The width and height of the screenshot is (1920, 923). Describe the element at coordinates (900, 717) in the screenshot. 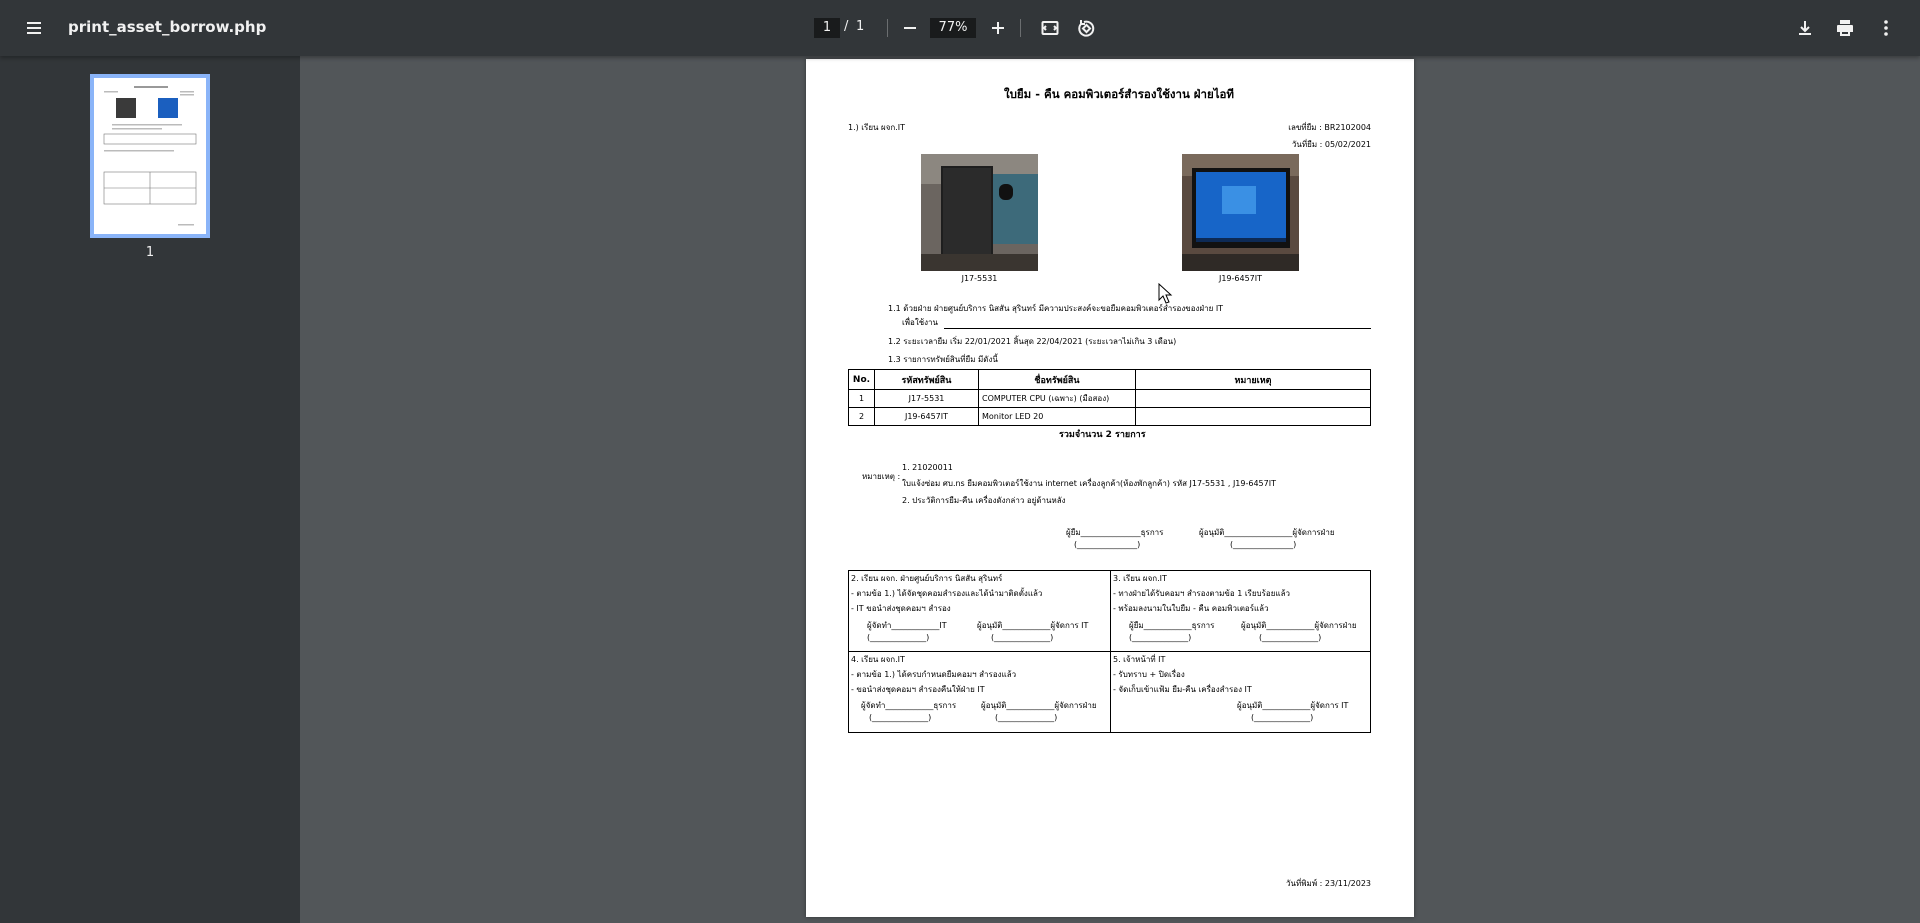

I see `box-4-paren-a: (______________)` at that location.